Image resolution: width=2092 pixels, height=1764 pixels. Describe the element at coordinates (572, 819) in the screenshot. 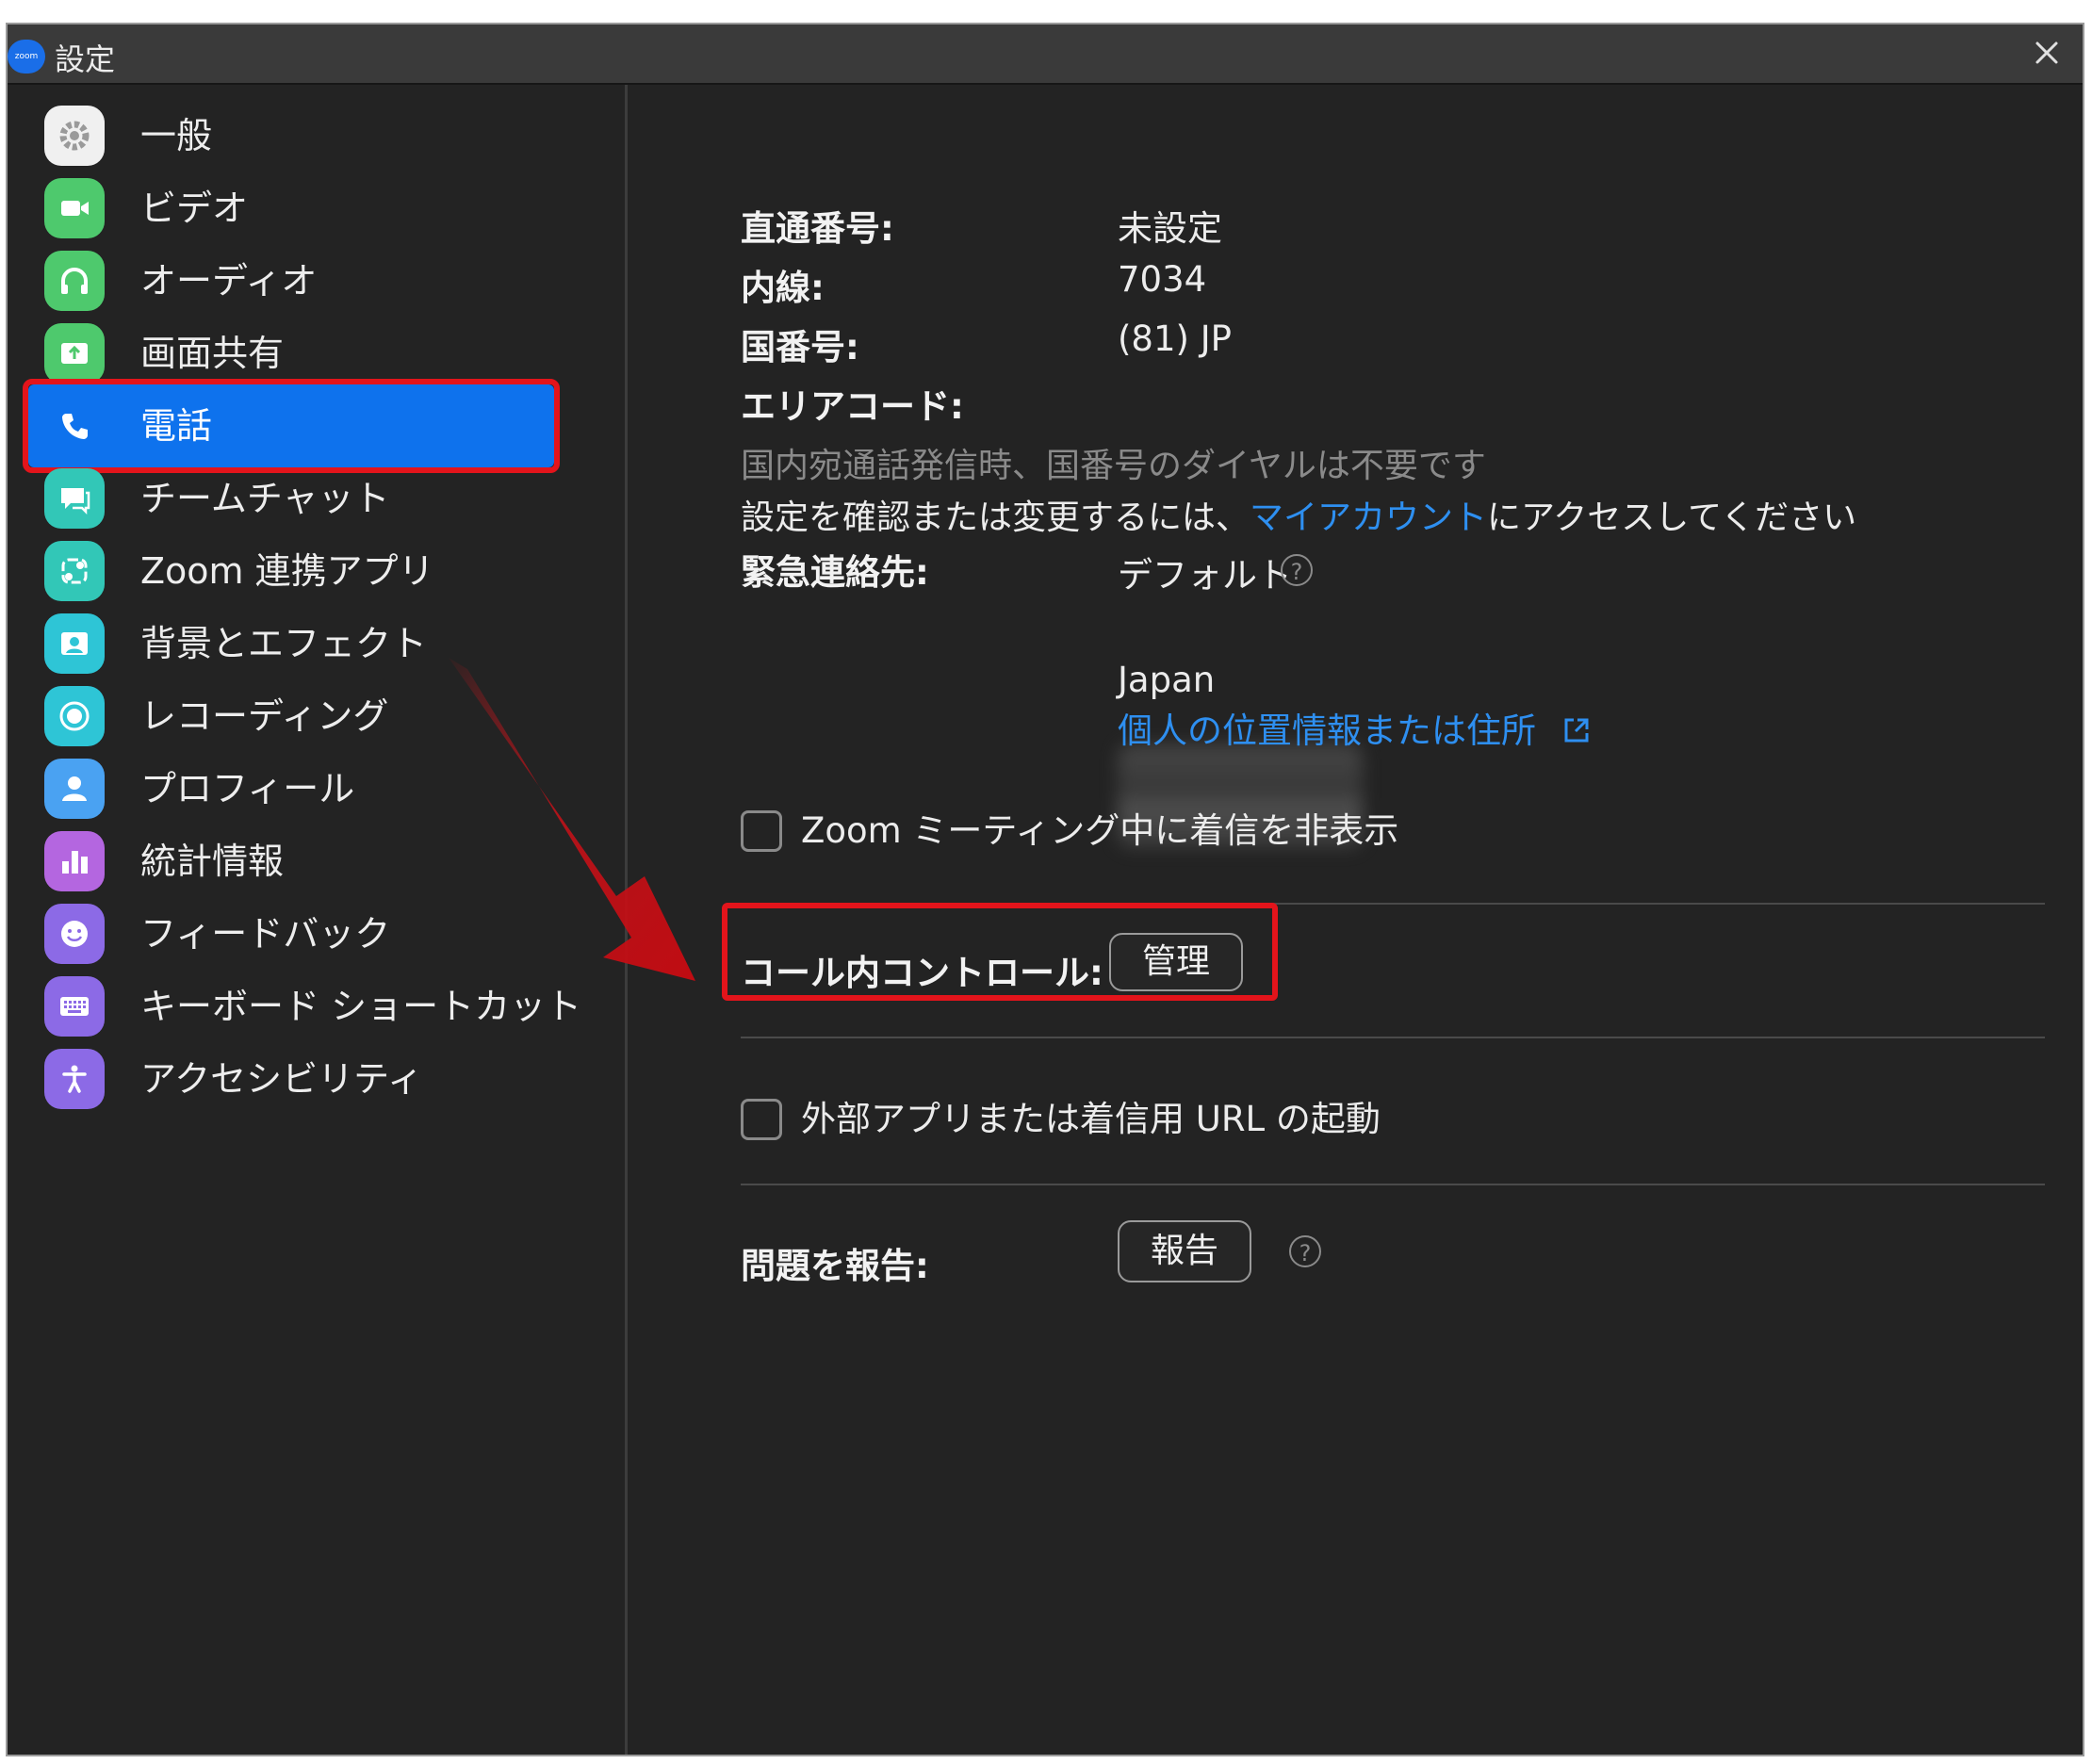

I see `annotation-arrow-icon` at that location.